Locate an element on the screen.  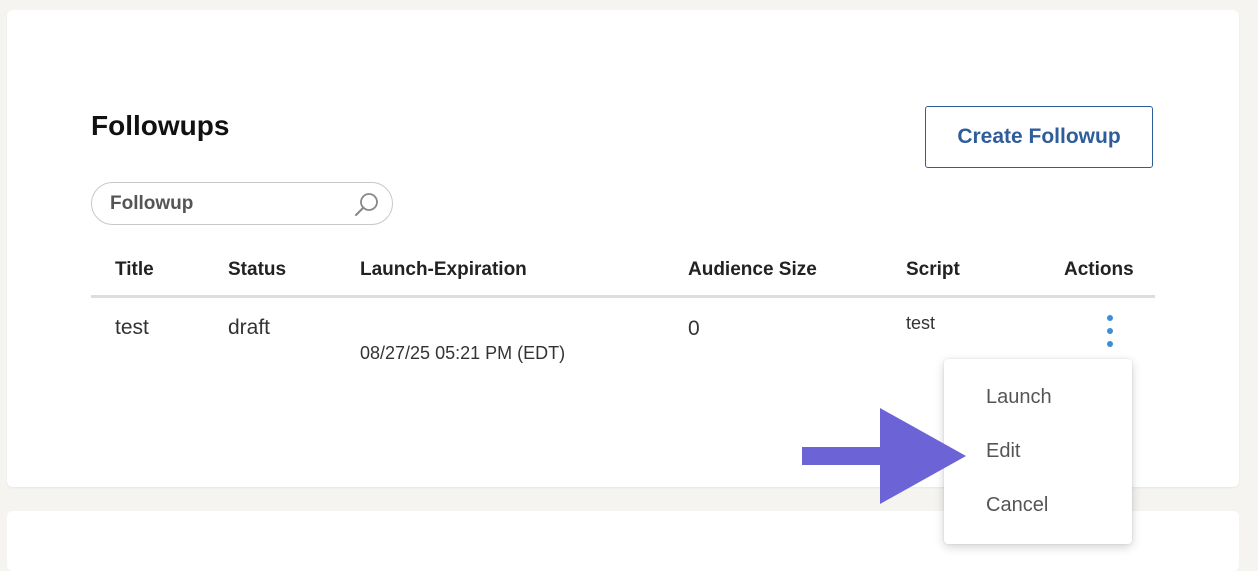
actions-dropdown-menu: Launch Edit Cancel is located at coordinates (1038, 451).